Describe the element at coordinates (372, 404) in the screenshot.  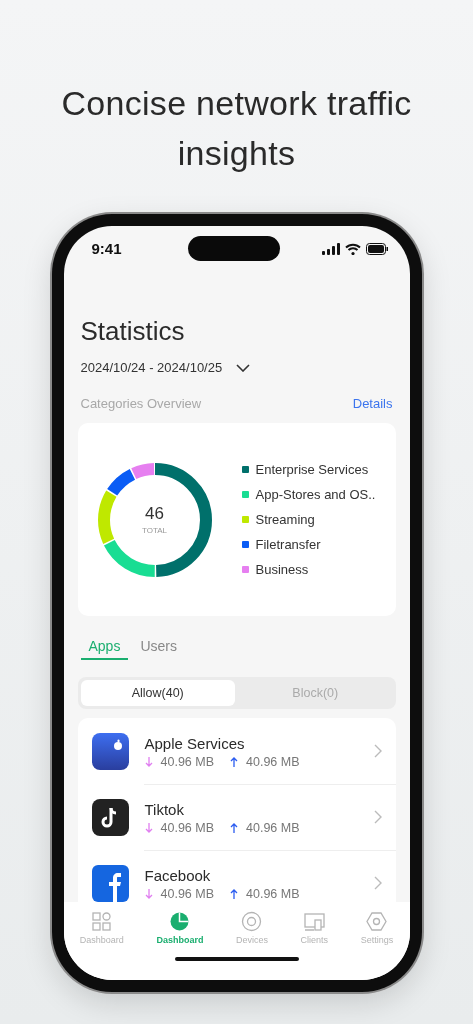
I see `details-link: Details` at that location.